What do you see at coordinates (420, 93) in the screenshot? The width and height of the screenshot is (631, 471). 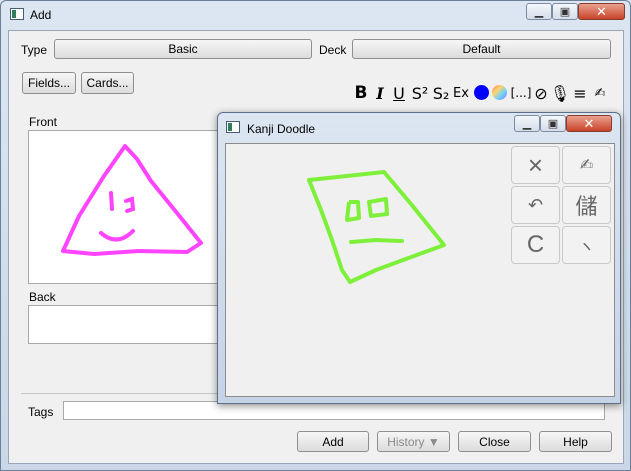 I see `superscript-button: S²` at bounding box center [420, 93].